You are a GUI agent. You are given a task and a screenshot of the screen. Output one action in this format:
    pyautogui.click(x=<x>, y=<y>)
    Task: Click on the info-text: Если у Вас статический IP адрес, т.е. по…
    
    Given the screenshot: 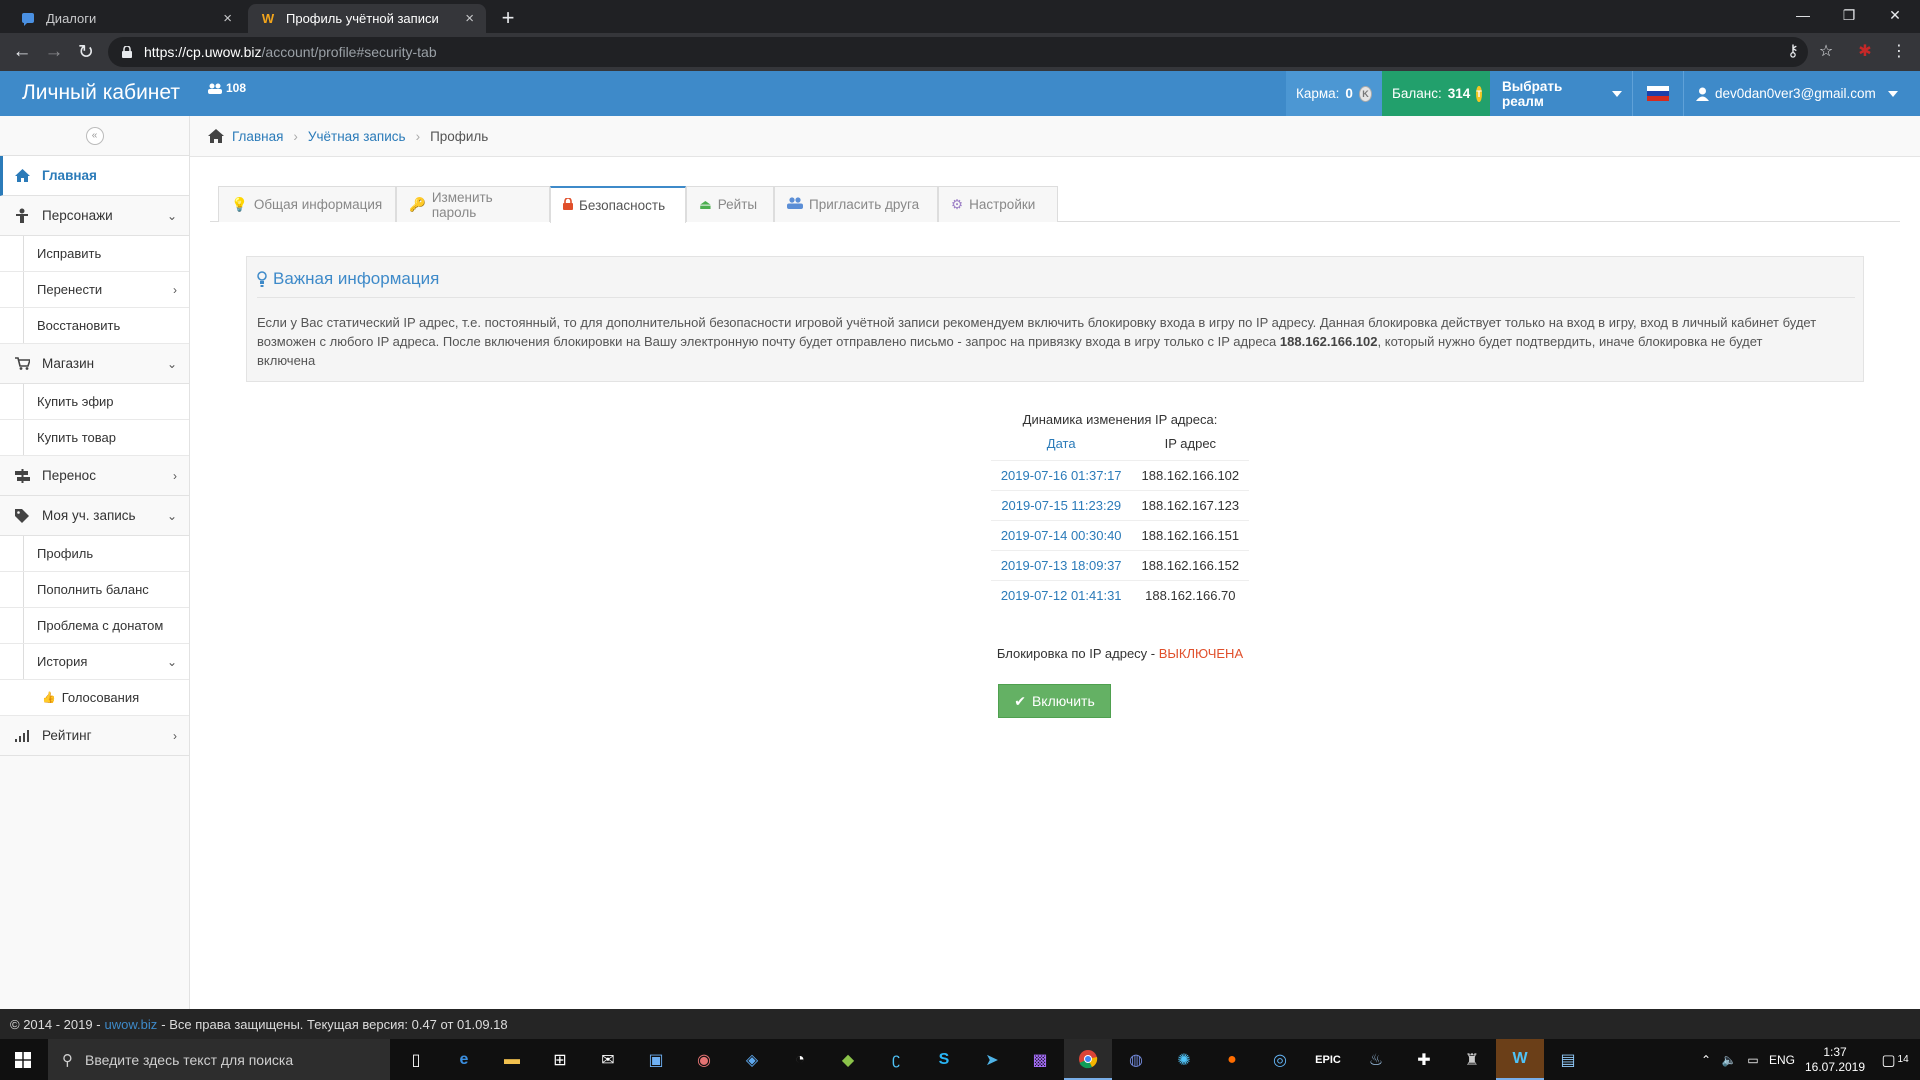 What is the action you would take?
    pyautogui.click(x=1040, y=341)
    